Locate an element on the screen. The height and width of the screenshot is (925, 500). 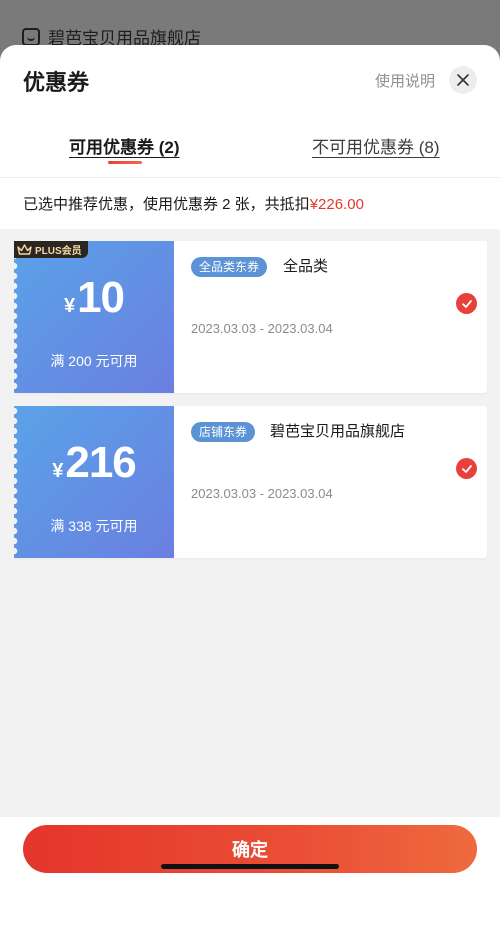
coupon-threshold: 满 200 元可用 is located at coordinates (94, 361).